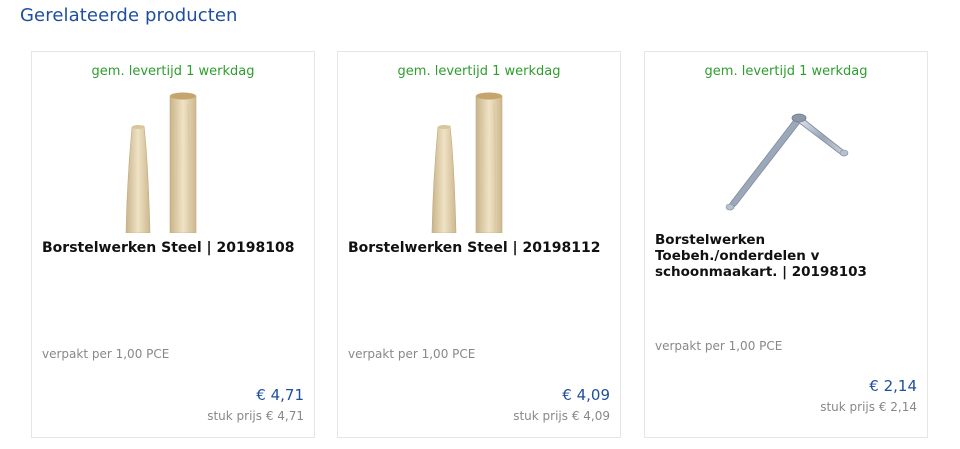 The image size is (960, 449). Describe the element at coordinates (737, 256) in the screenshot. I see `product-name-line: Toebeh./onderdelen v` at that location.